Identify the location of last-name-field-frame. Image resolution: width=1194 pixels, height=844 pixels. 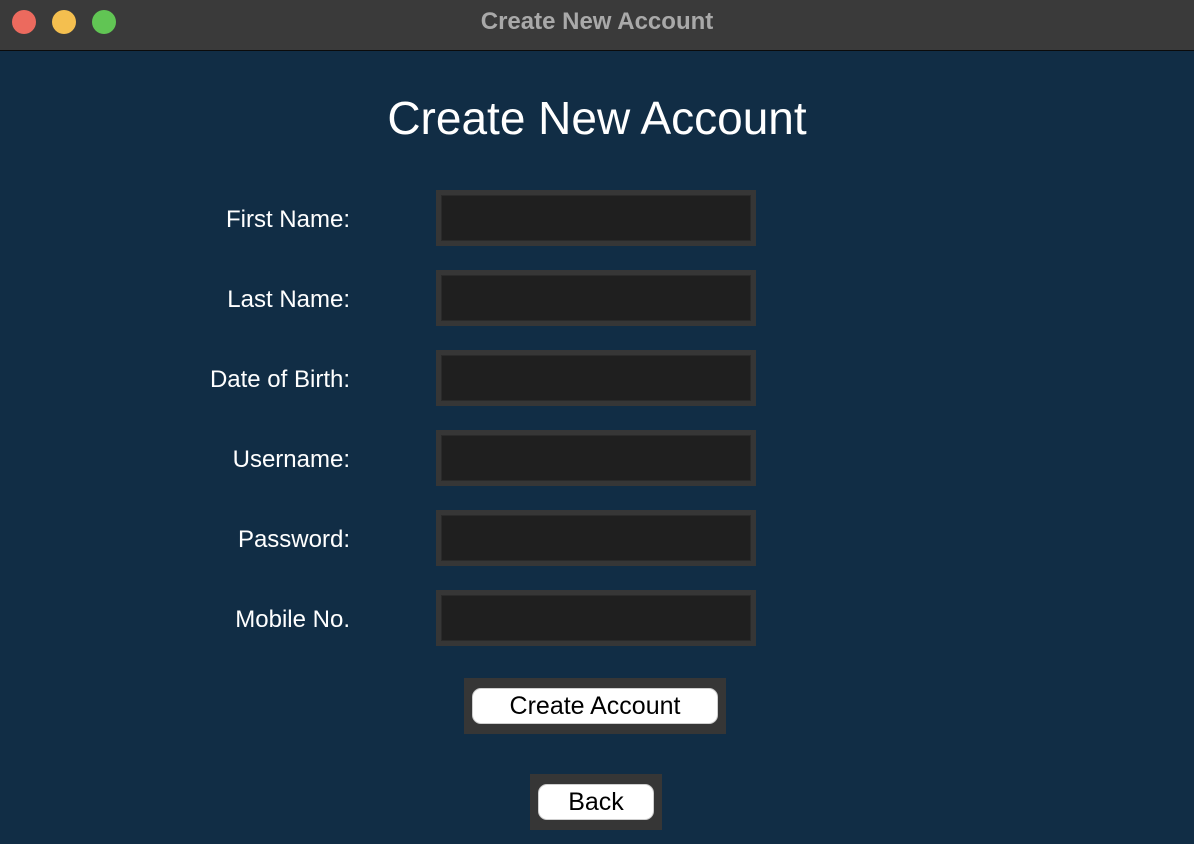
(596, 298).